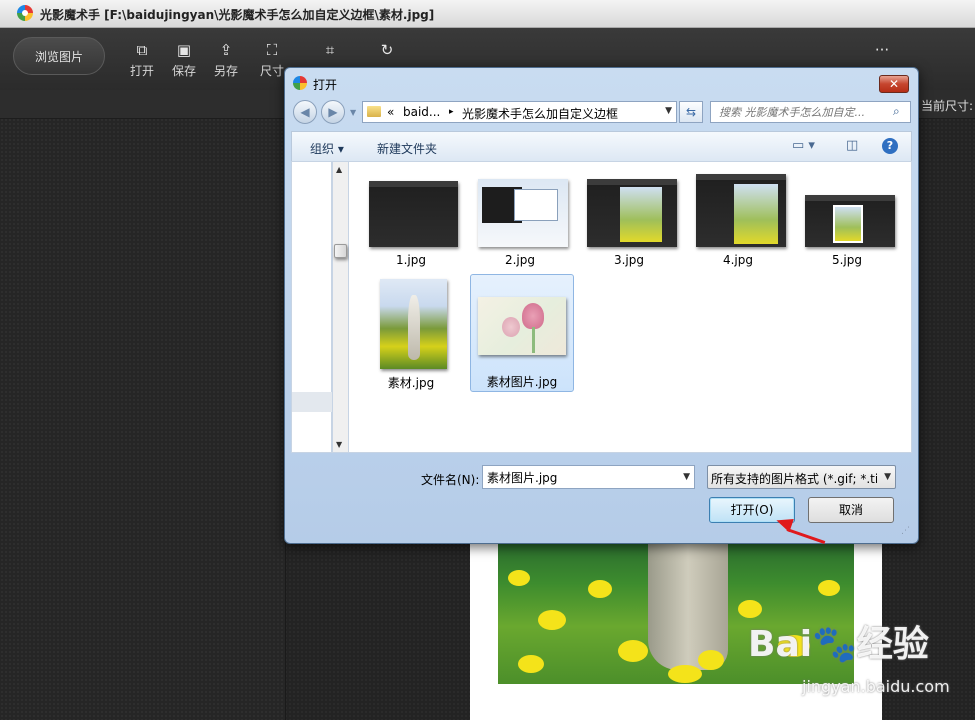 This screenshot has height=720, width=975. What do you see at coordinates (852, 145) in the screenshot?
I see `preview-pane-icon: ◫` at bounding box center [852, 145].